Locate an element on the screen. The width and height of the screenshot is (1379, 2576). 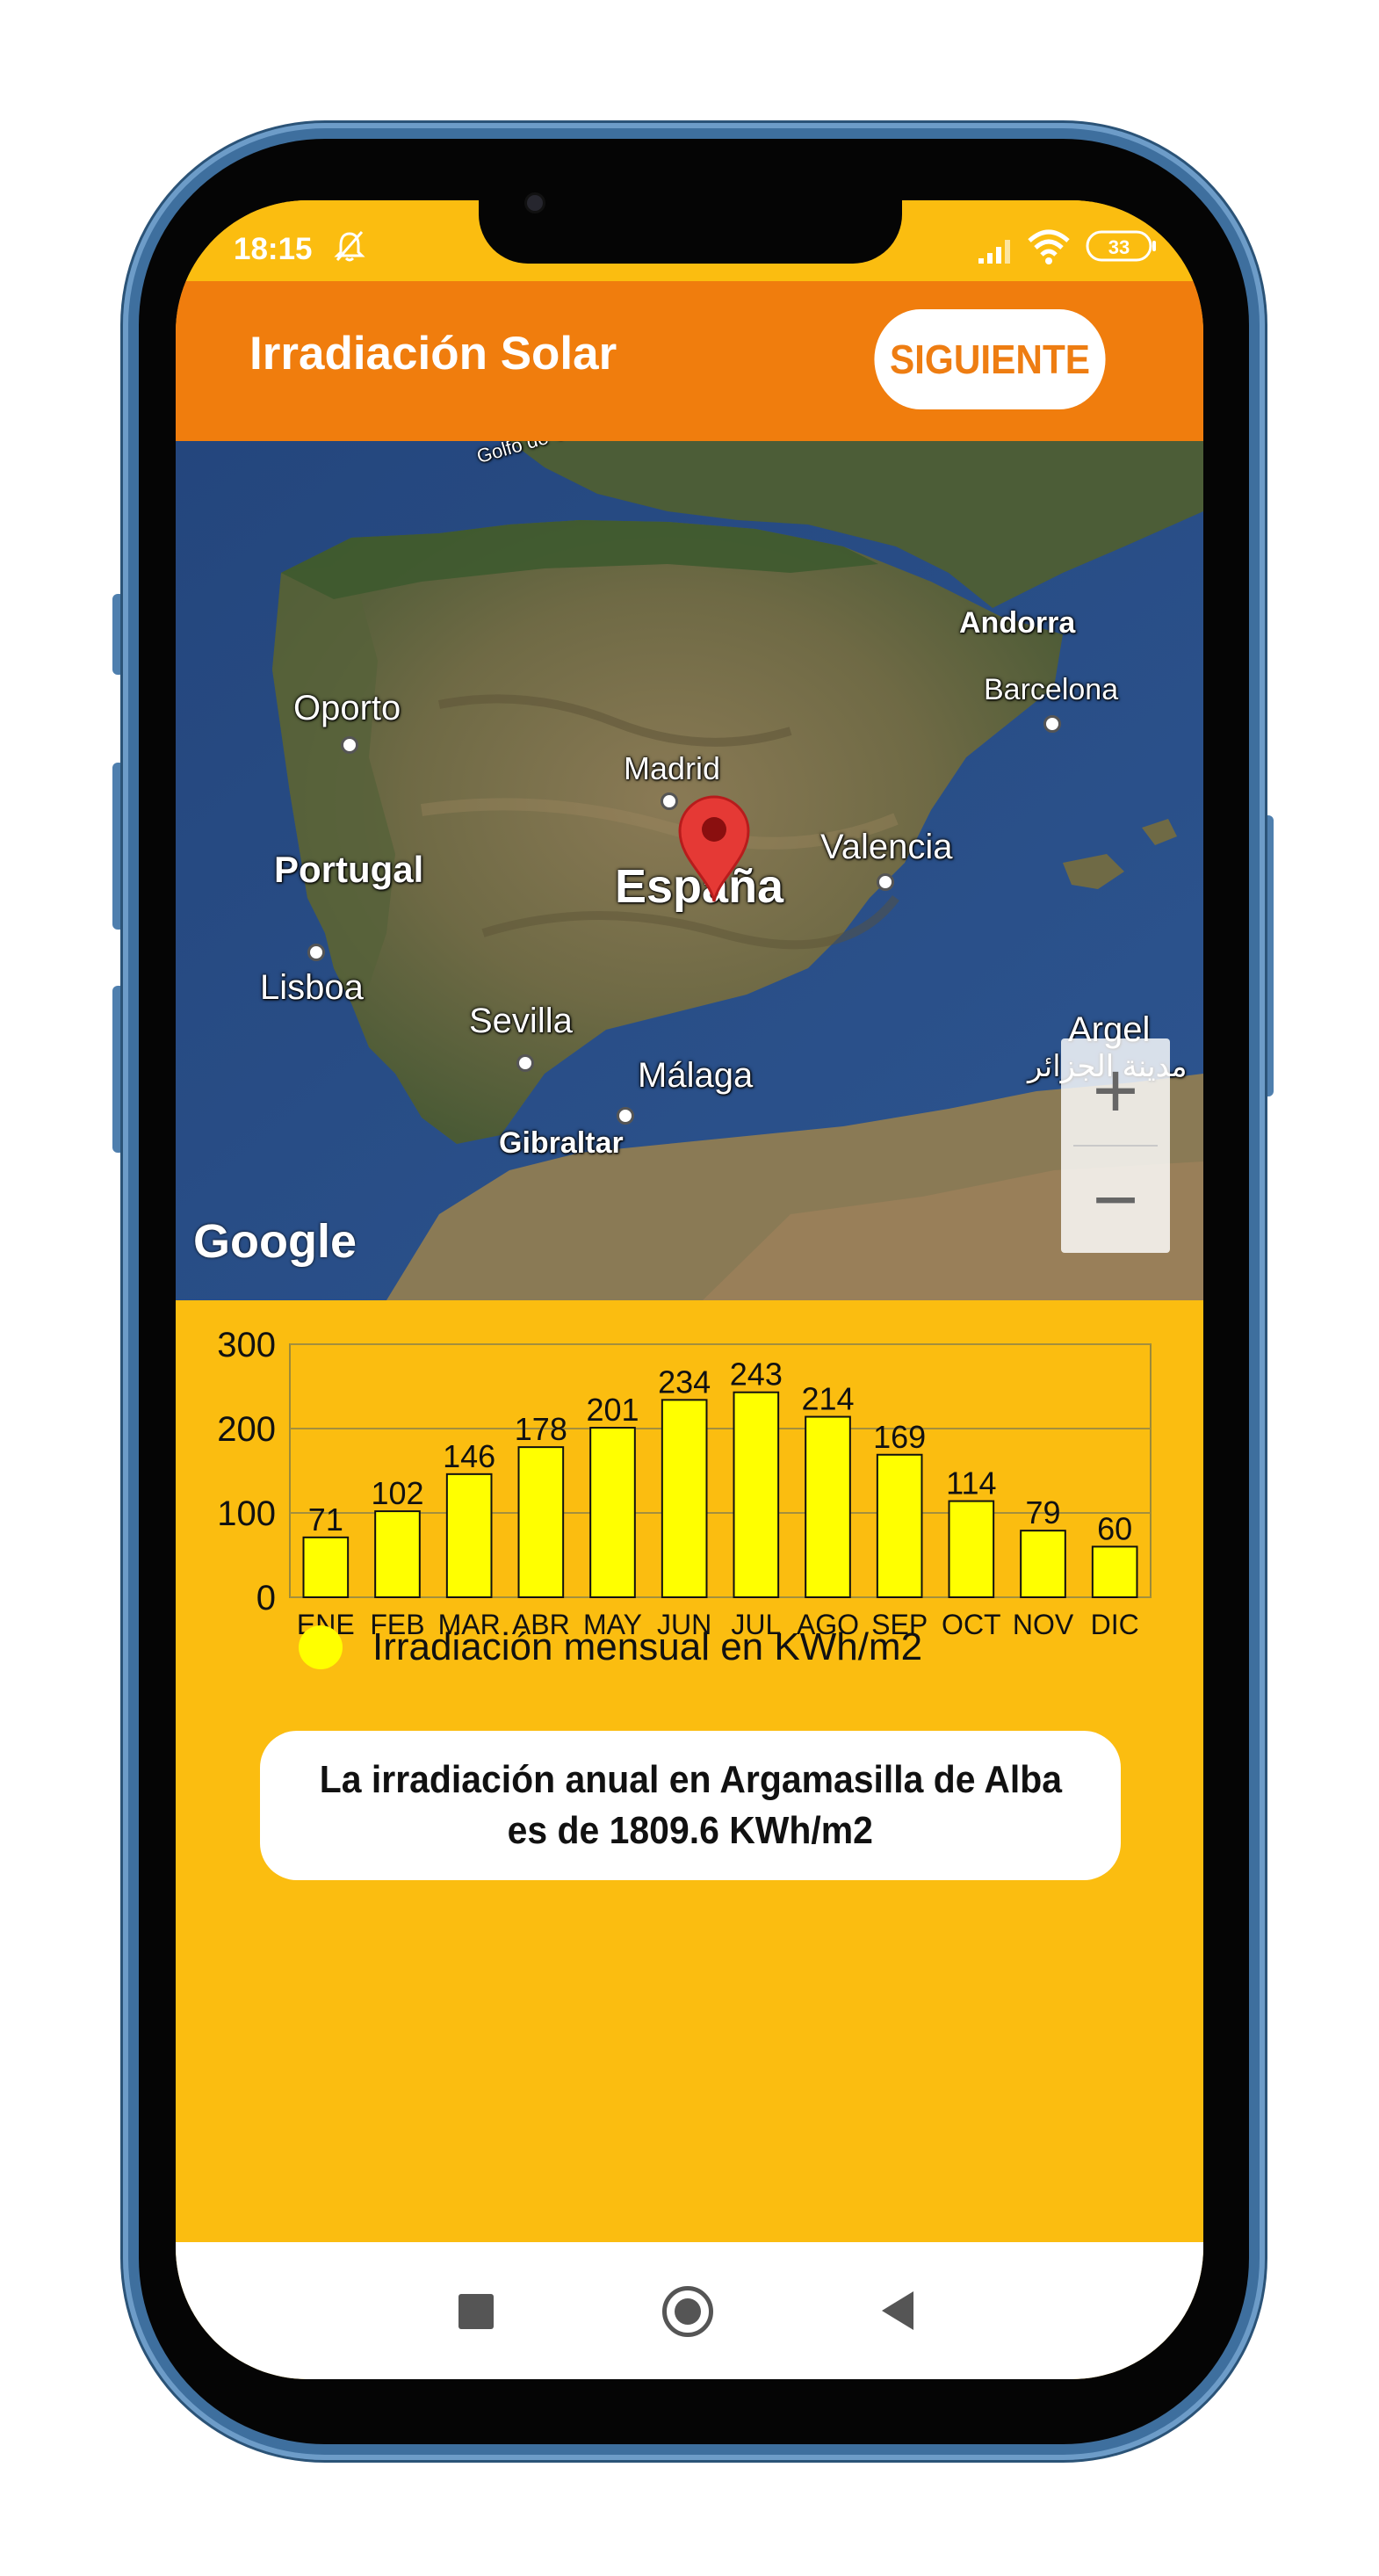
bell-off-icon is located at coordinates (349, 248).